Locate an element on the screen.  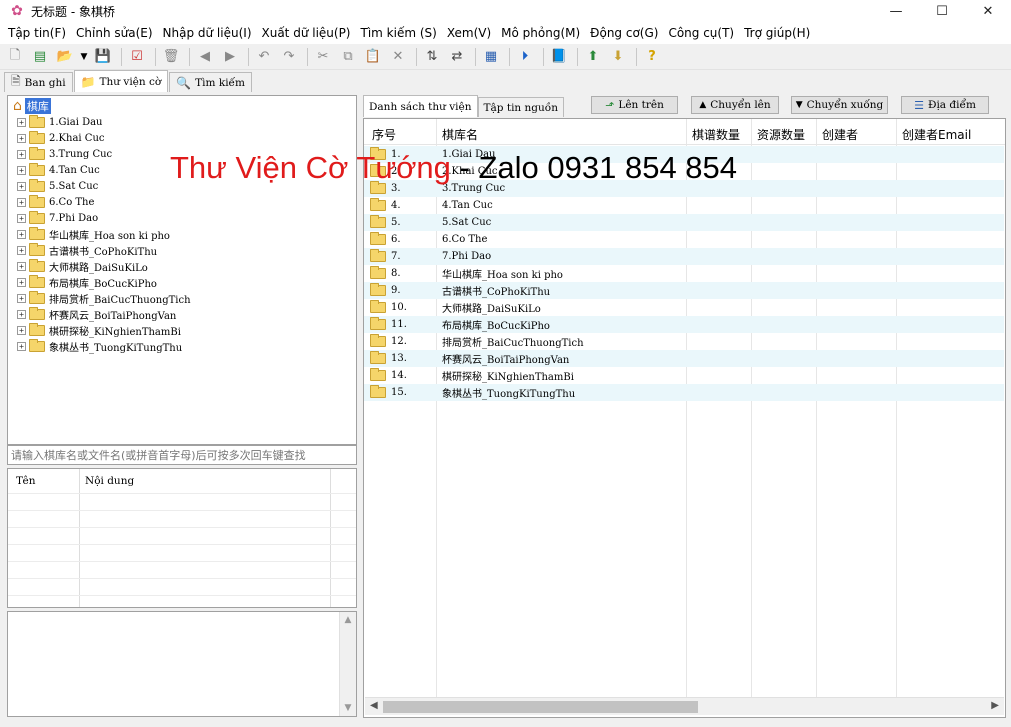
table-row: 8. 华山棋库_Hoa son ki pho is located at coordinates (684, 273).